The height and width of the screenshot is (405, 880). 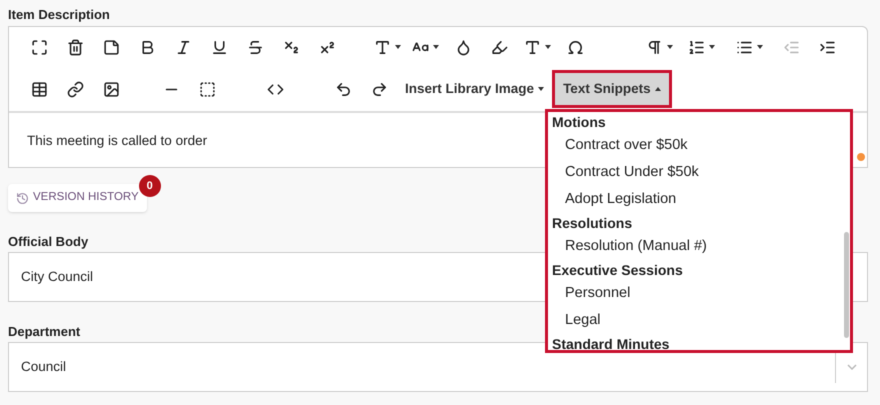 What do you see at coordinates (612, 89) in the screenshot?
I see `text-snippets-dropdown: Text Snippets` at bounding box center [612, 89].